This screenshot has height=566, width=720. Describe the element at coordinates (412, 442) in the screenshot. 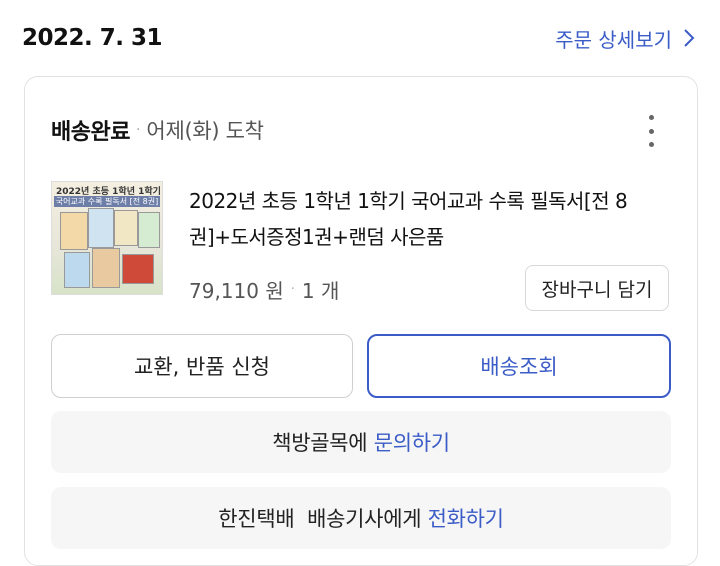

I see `inquiry-link: 문의하기` at that location.